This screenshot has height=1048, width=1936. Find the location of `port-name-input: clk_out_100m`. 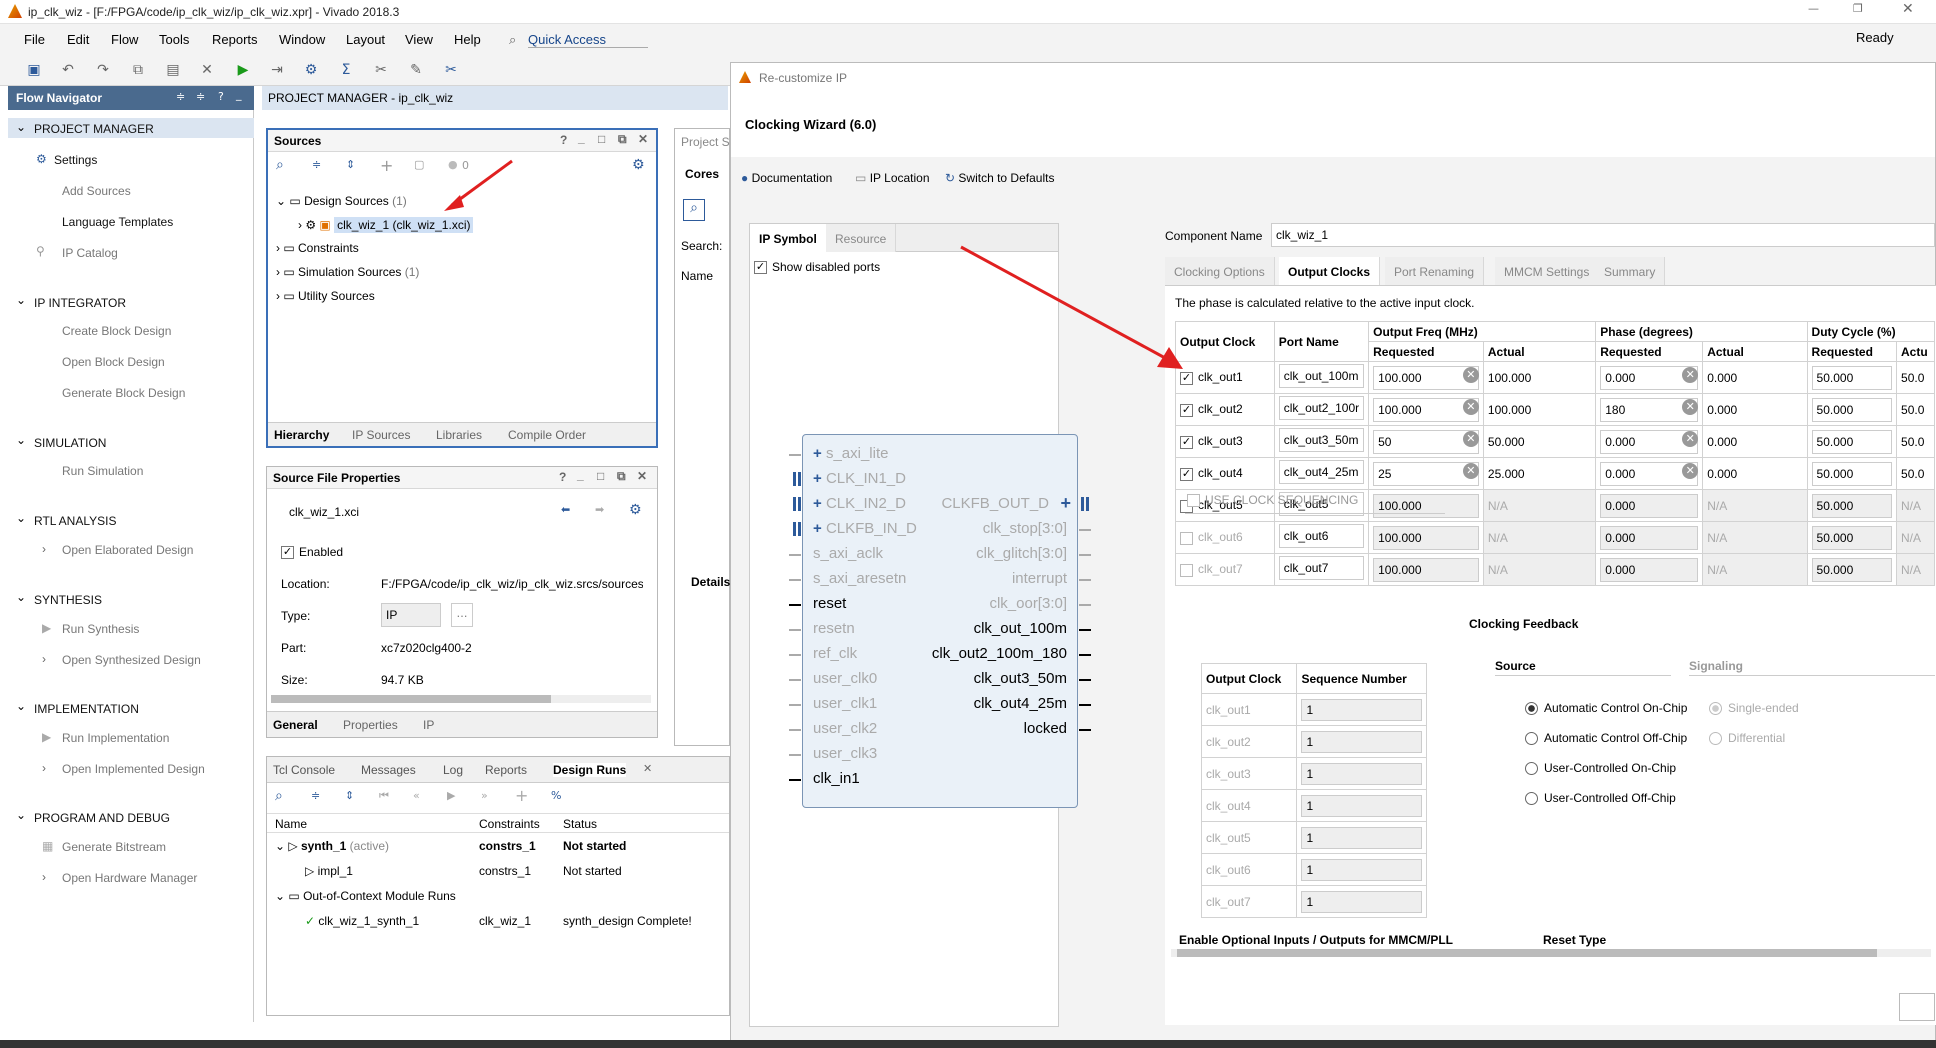

port-name-input: clk_out_100m is located at coordinates (1321, 376).